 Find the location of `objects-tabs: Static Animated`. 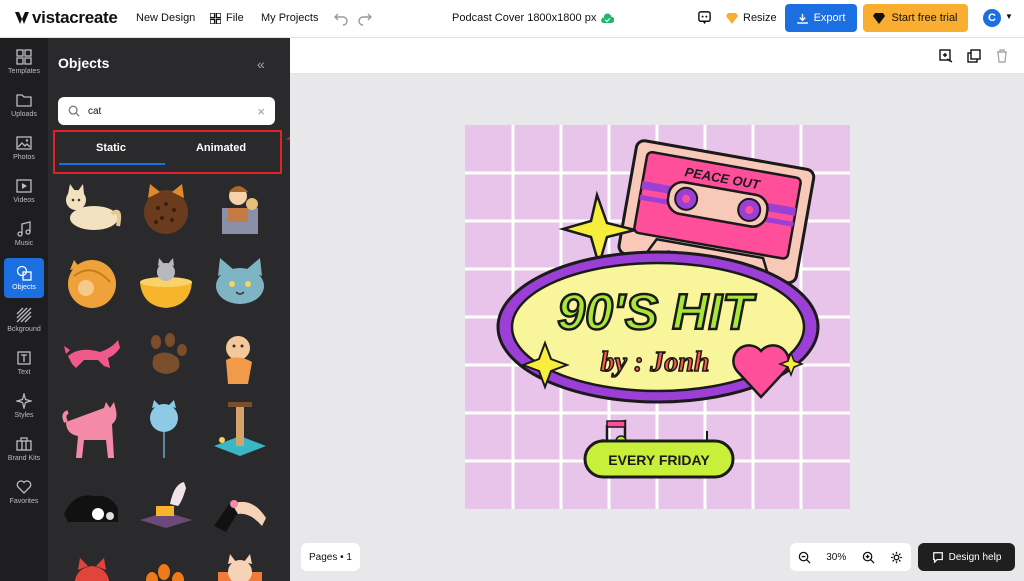

objects-tabs: Static Animated is located at coordinates (167, 152).